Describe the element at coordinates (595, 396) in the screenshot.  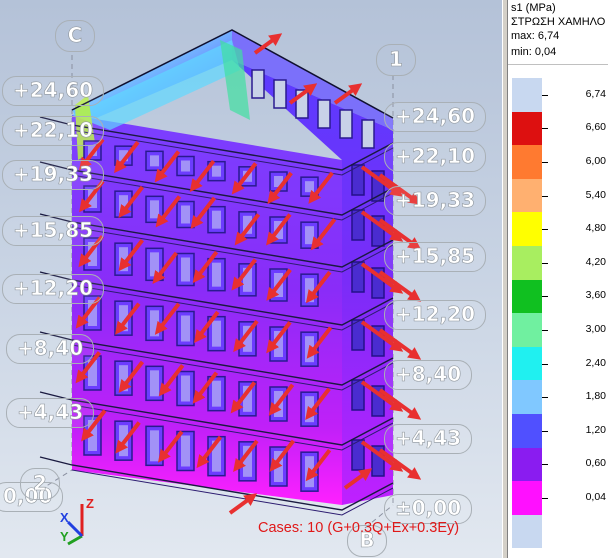
I see `legend-value: 1,80` at that location.